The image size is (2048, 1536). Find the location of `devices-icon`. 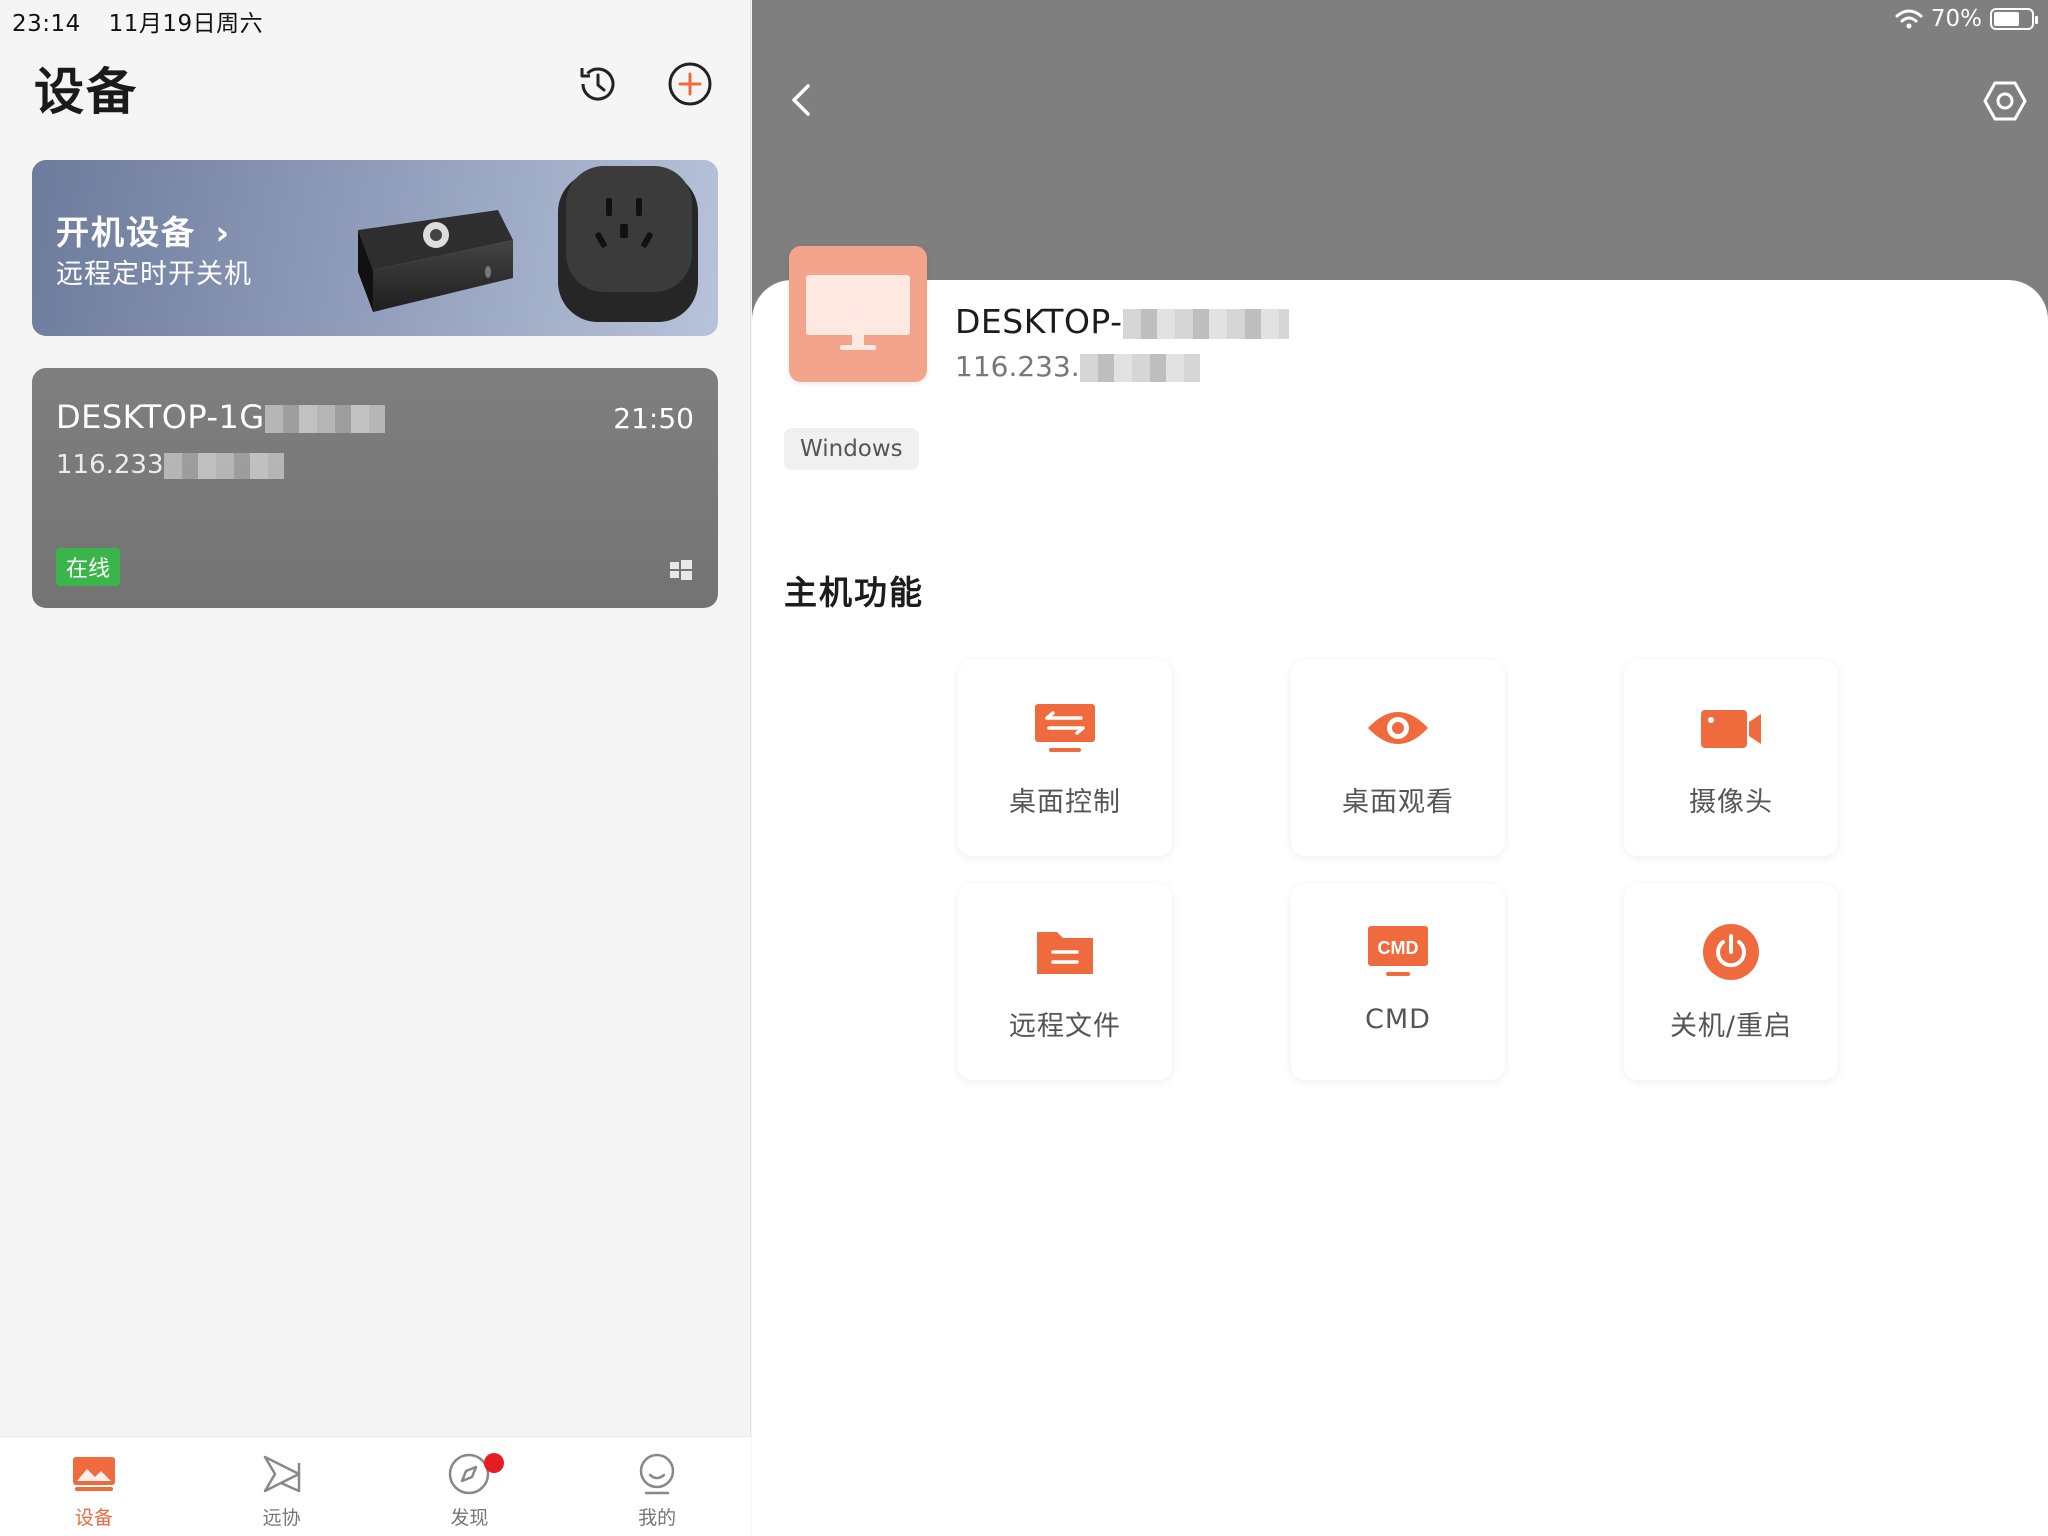

devices-icon is located at coordinates (93, 1474).